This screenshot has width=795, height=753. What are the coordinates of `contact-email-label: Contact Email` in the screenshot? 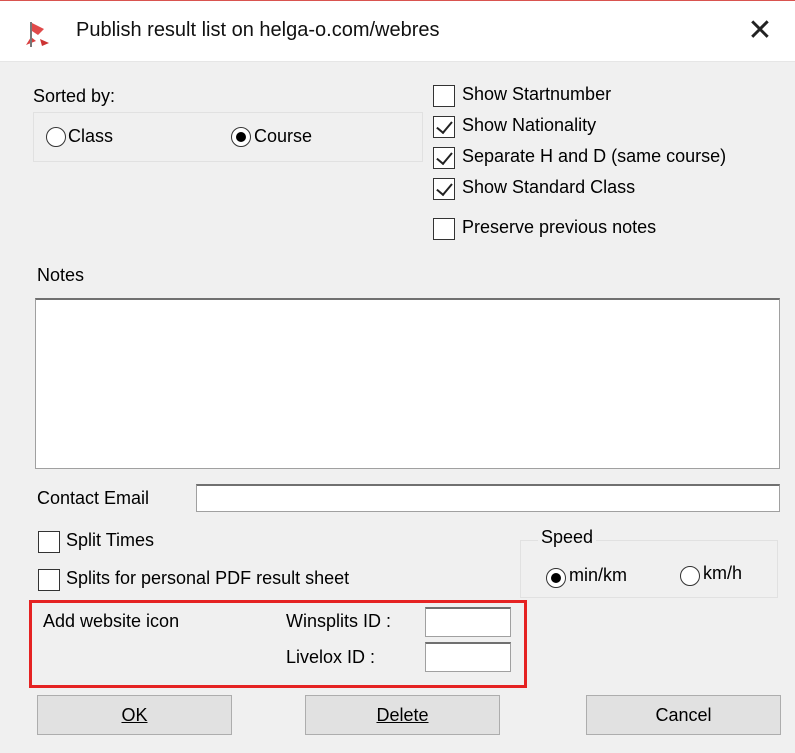 It's located at (93, 498).